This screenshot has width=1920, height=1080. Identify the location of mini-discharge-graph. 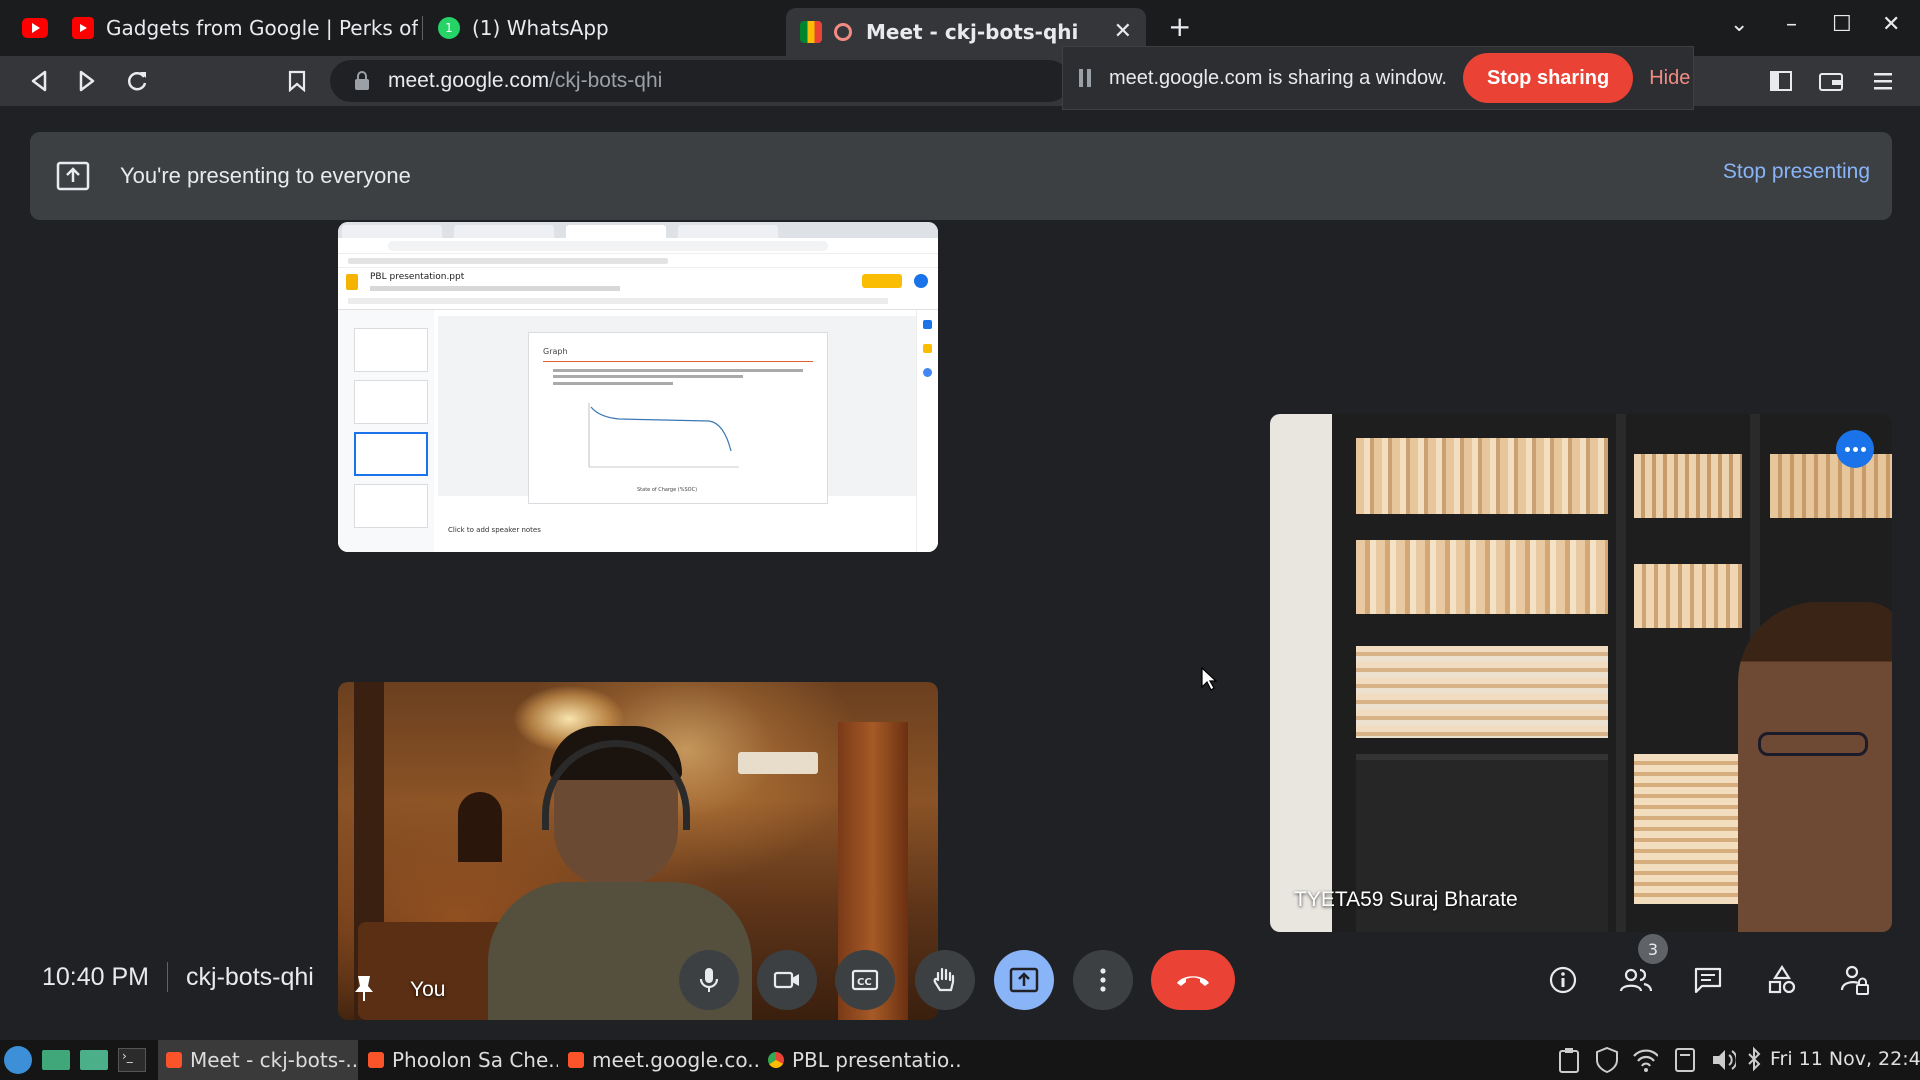
(654, 440).